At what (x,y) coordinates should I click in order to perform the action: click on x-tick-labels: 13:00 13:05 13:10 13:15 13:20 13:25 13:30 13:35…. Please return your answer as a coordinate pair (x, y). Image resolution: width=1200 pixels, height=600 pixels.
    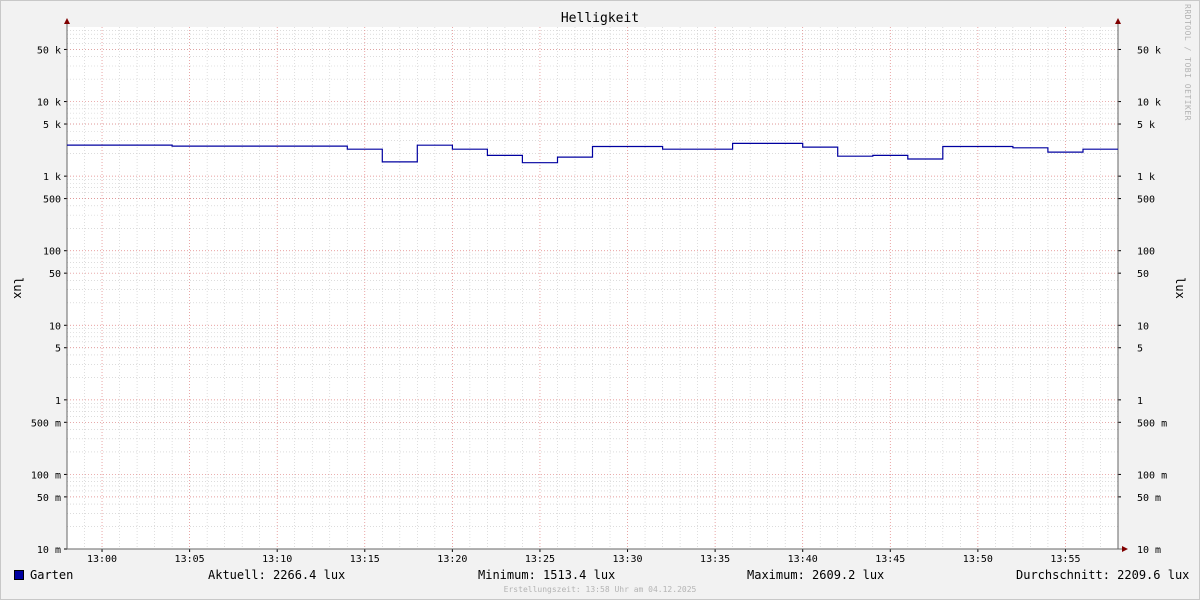
    Looking at the image, I should click on (584, 559).